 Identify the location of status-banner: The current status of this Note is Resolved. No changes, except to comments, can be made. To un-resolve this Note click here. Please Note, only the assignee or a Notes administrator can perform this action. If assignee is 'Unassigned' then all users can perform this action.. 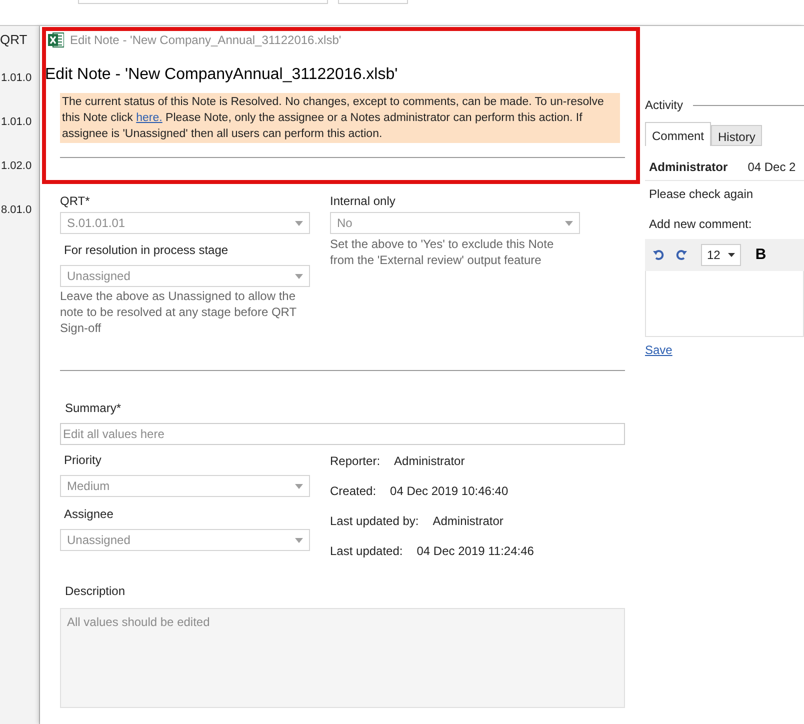
(340, 118).